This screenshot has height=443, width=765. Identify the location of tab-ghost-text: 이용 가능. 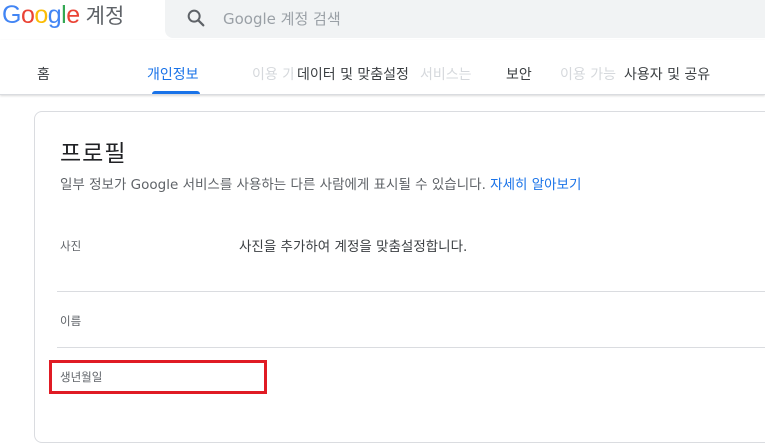
(588, 75).